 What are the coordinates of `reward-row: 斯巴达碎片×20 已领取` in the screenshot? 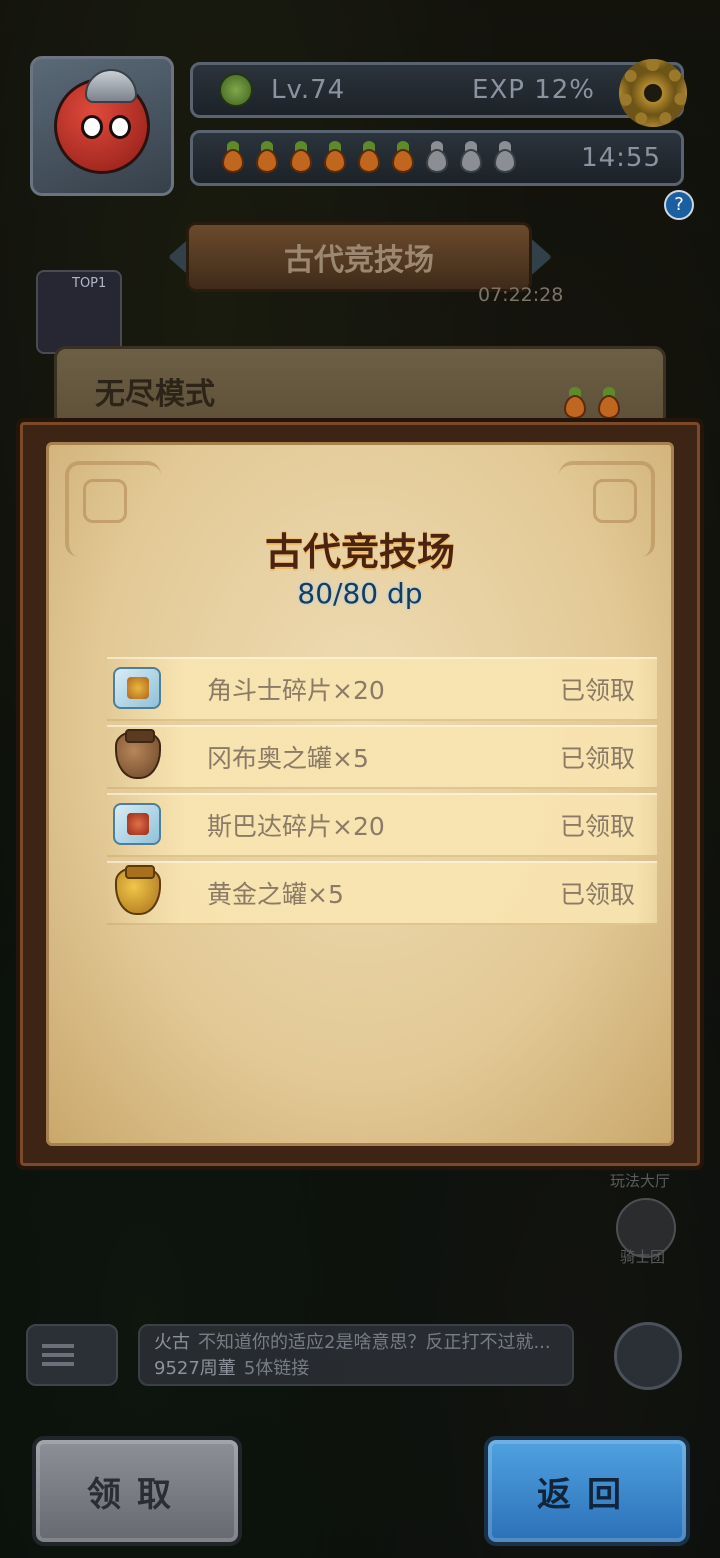 It's located at (382, 825).